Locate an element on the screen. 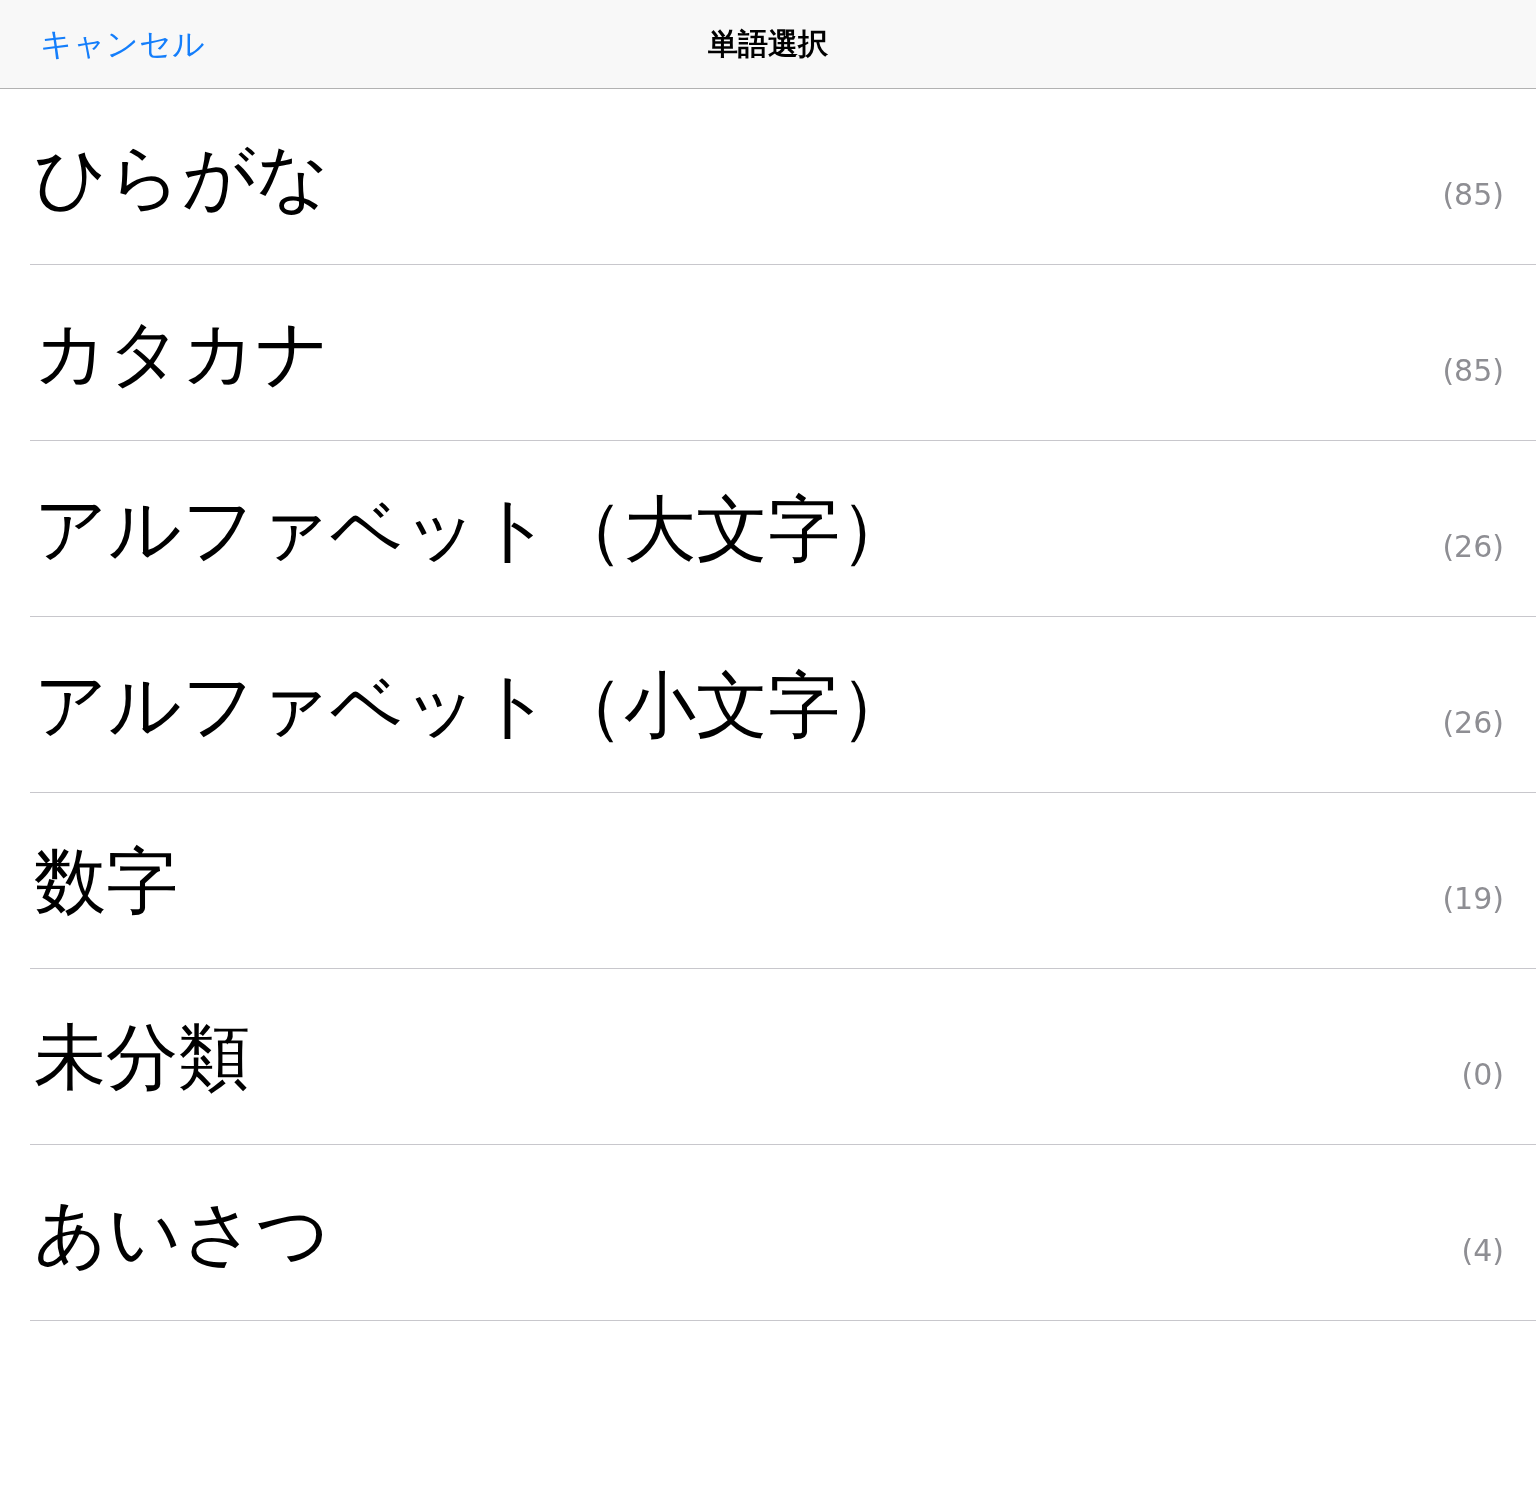 The width and height of the screenshot is (1536, 1486). category-row: 数字 (19) is located at coordinates (783, 881).